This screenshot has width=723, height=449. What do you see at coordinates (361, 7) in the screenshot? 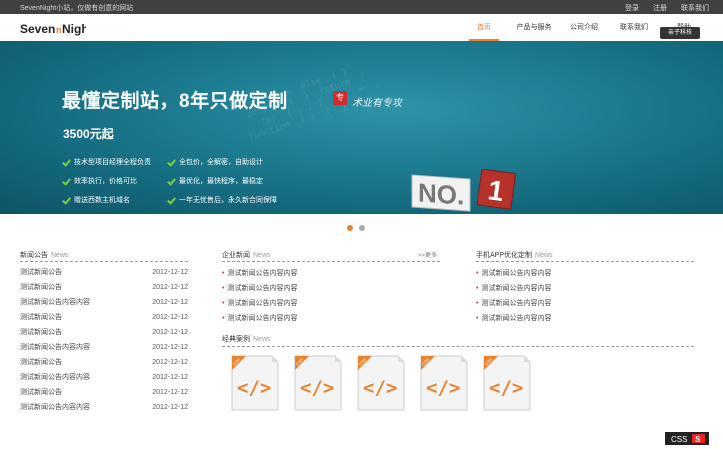
I see `top-bar: SevenNight小站，仅做有创意的网站 登录 注册 联系我们` at bounding box center [361, 7].